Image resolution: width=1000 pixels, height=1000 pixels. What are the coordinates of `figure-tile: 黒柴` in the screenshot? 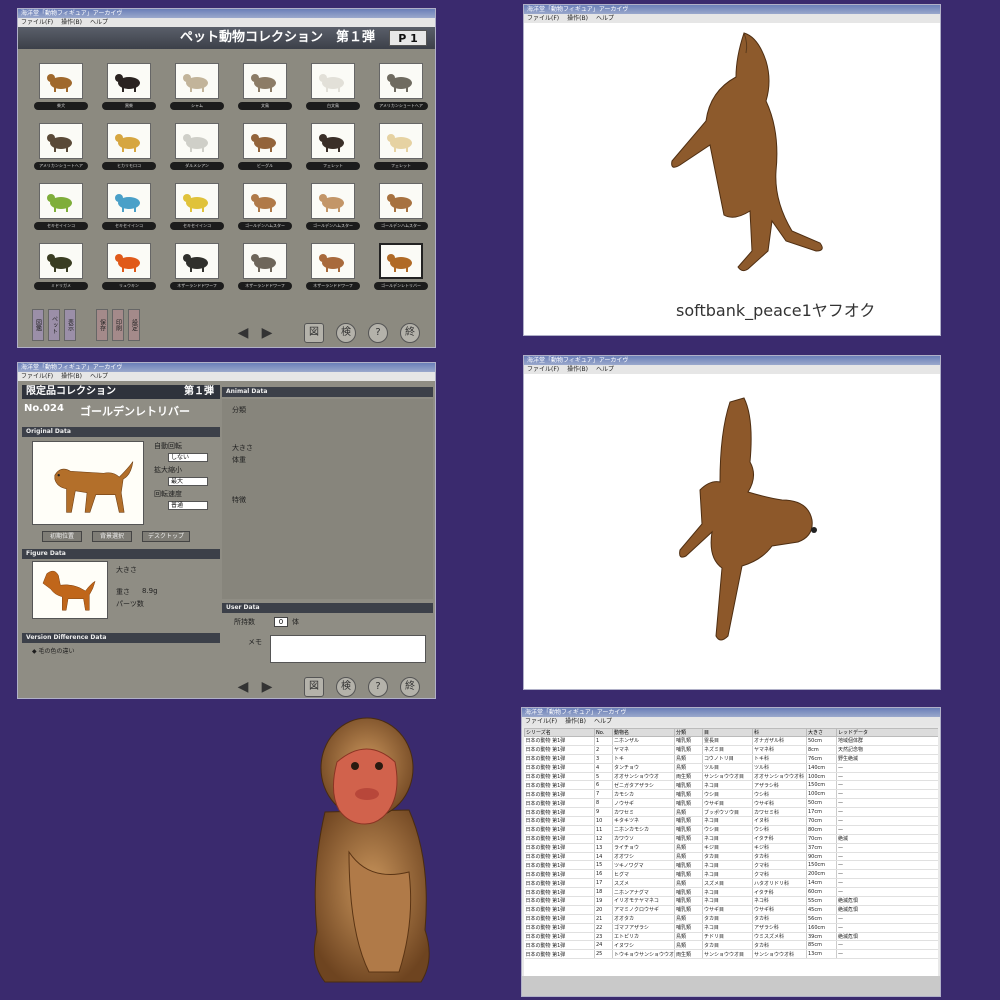 It's located at (129, 89).